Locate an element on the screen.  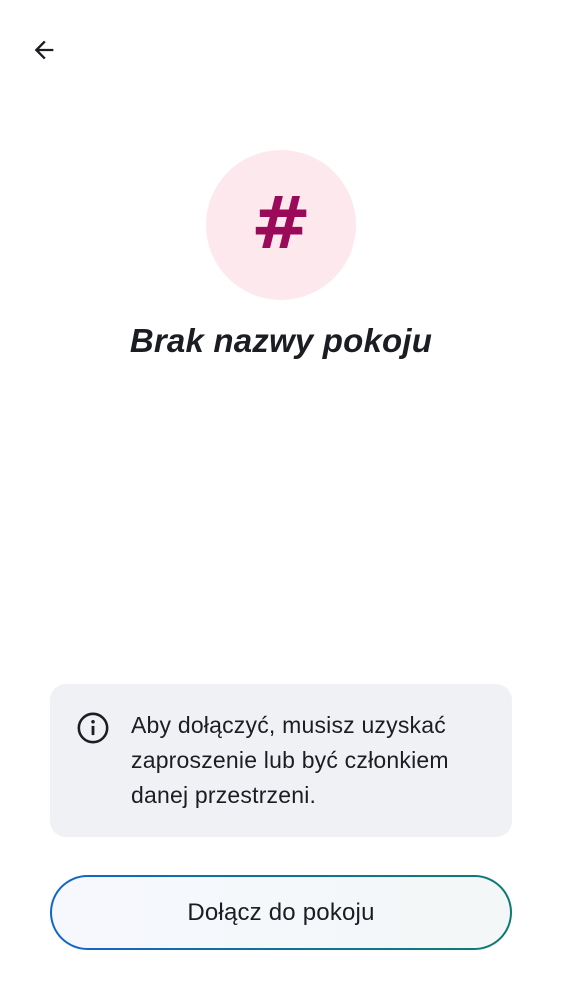
back-button is located at coordinates (44, 50).